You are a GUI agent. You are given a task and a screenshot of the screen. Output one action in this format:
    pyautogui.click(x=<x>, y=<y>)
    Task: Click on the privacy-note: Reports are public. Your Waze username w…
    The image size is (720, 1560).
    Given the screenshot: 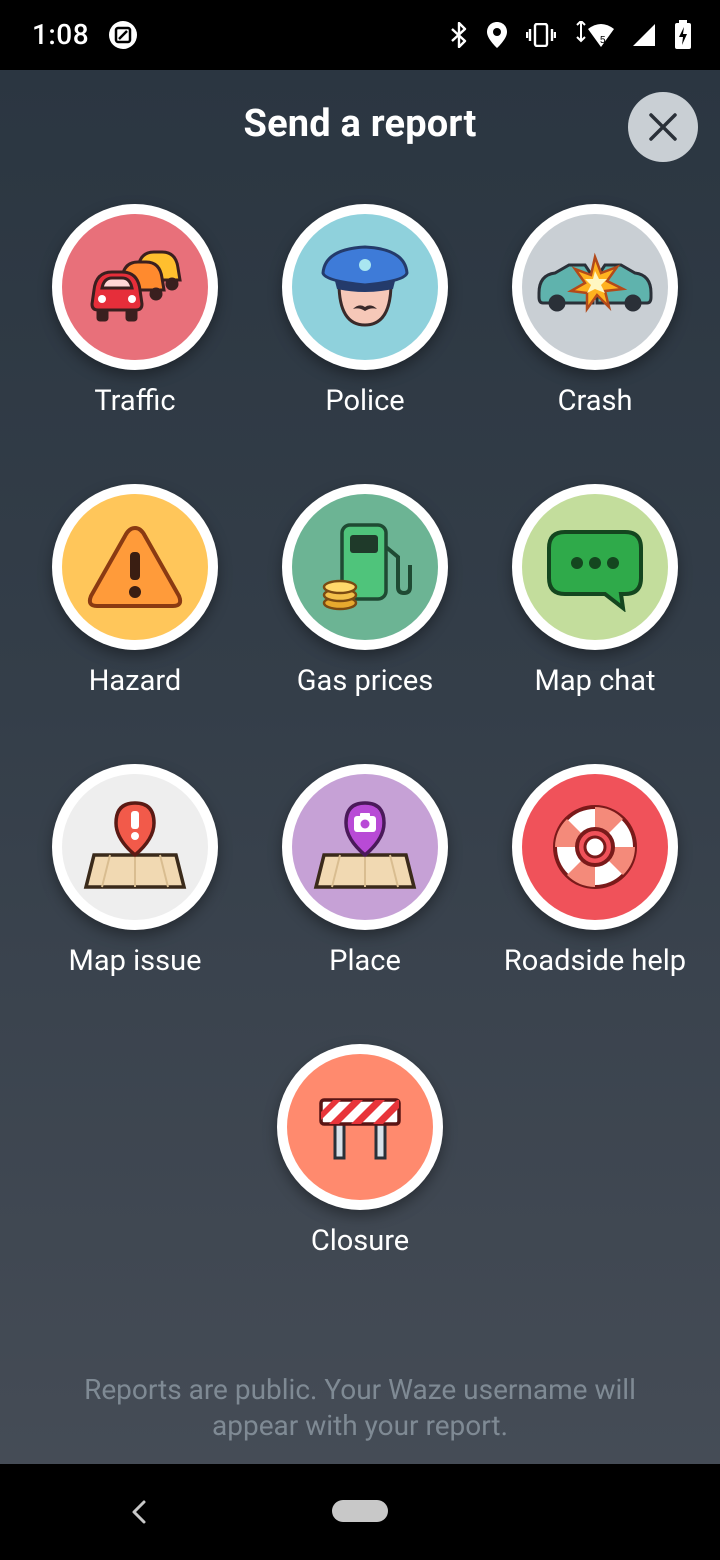 What is the action you would take?
    pyautogui.click(x=360, y=1407)
    